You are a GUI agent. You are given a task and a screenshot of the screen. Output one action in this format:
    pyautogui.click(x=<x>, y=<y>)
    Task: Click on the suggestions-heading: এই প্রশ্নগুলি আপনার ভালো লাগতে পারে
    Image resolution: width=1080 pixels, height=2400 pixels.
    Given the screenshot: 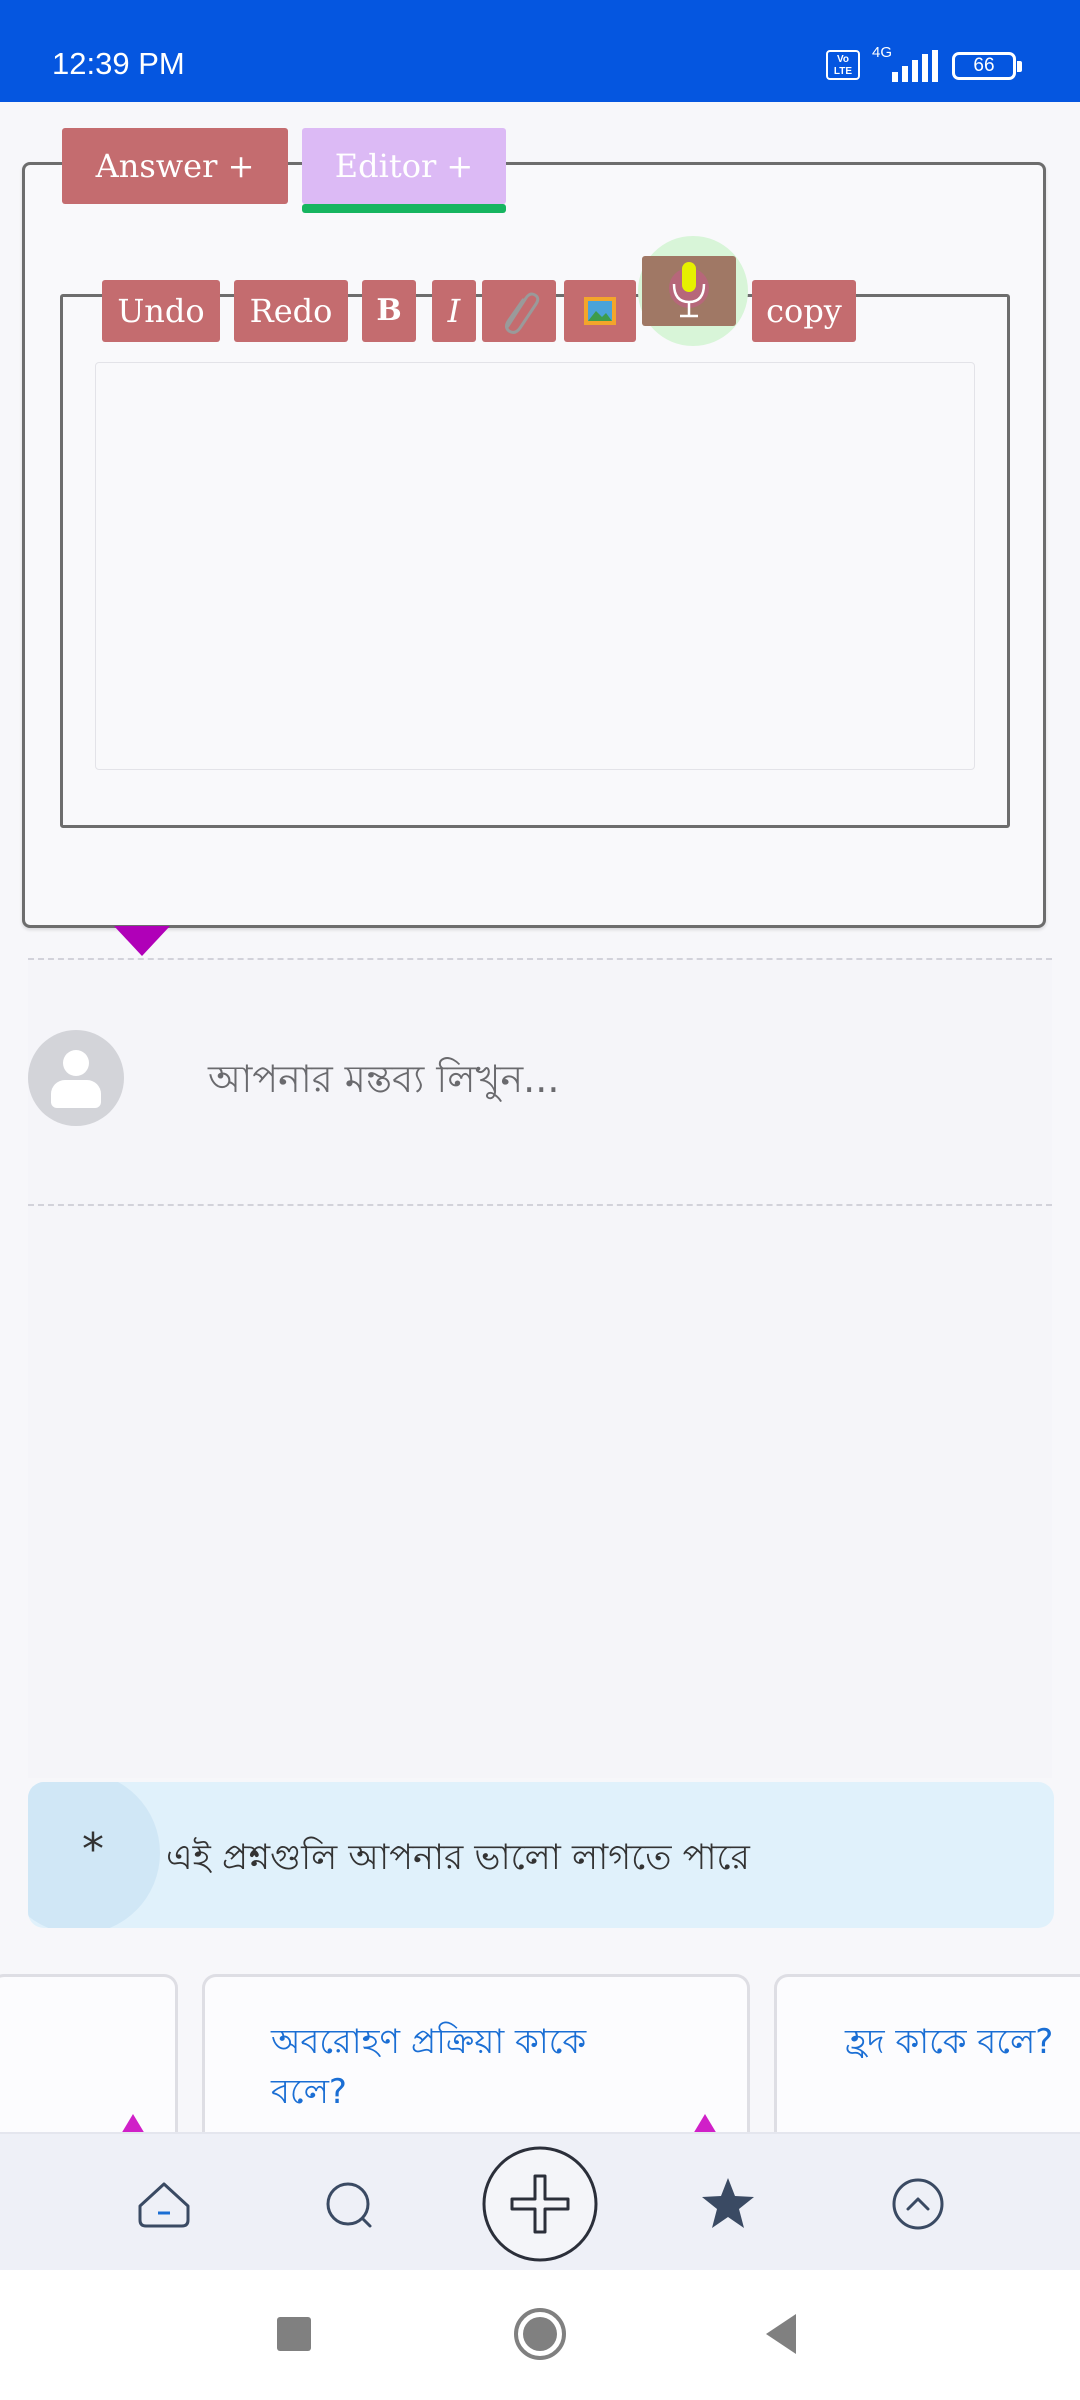 What is the action you would take?
    pyautogui.click(x=458, y=1858)
    